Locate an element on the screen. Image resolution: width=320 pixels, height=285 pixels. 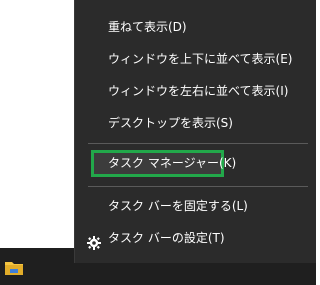
menu-item-show-desktop: デスクトップを表示(S) is located at coordinates (196, 123).